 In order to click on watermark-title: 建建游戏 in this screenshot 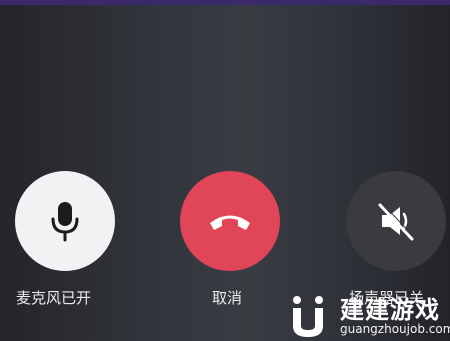, I will do `click(390, 310)`.